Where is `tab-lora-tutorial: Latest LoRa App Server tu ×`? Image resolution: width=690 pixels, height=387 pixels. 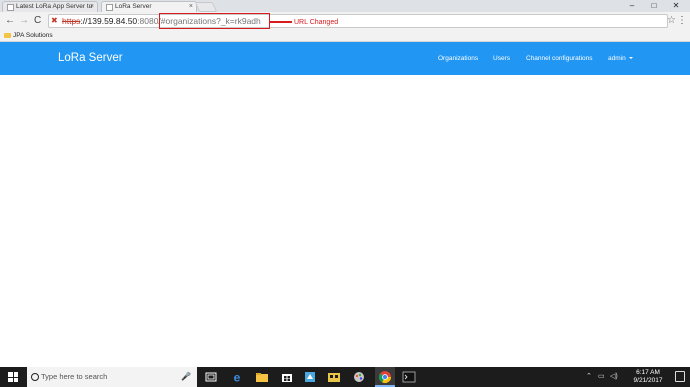
tab-lora-tutorial: Latest LoRa App Server tu × is located at coordinates (50, 6).